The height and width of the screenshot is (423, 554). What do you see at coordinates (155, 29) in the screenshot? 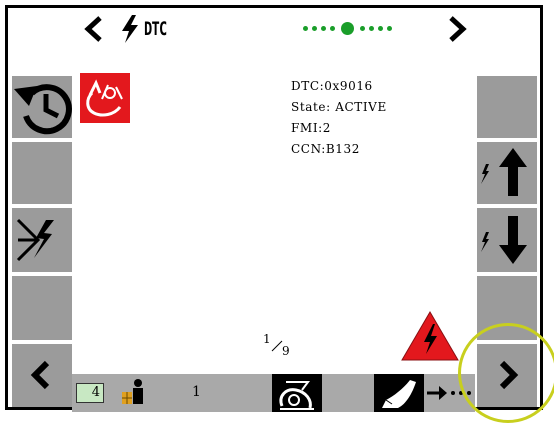
I see `page-title: DTC` at bounding box center [155, 29].